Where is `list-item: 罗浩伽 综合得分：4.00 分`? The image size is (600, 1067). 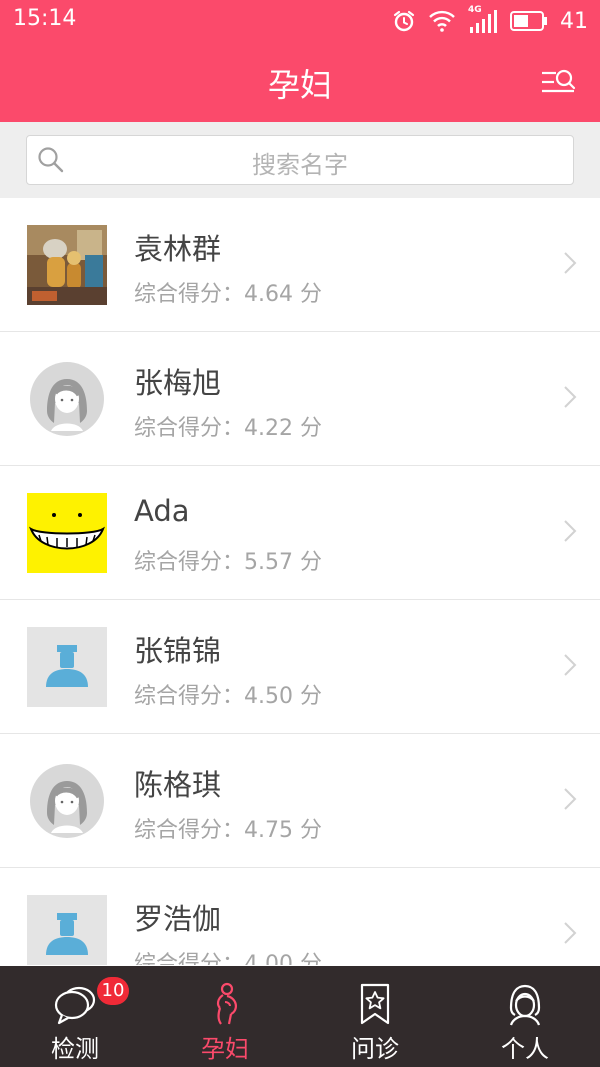
list-item: 罗浩伽 综合得分：4.00 分 is located at coordinates (300, 916).